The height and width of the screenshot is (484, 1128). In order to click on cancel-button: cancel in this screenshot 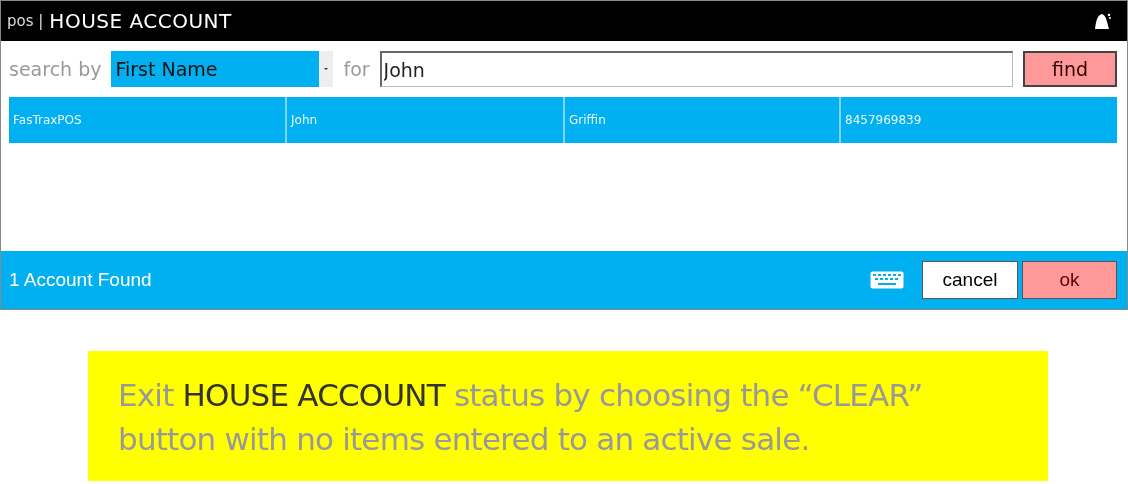, I will do `click(970, 280)`.